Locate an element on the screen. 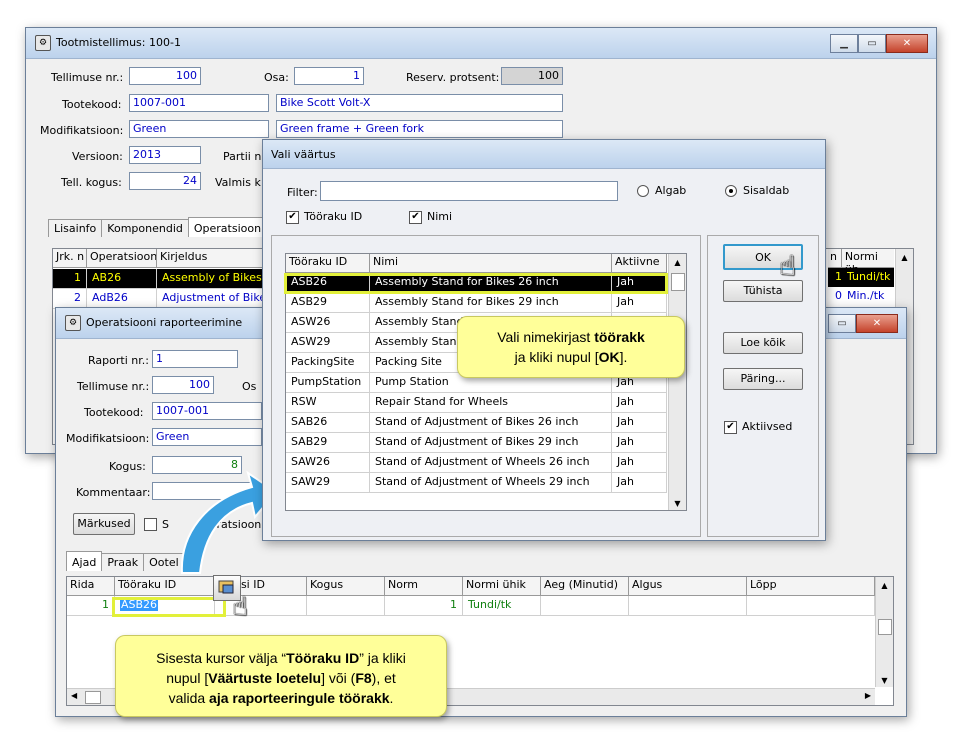 The height and width of the screenshot is (739, 960). callout-text: ja kliki nupul [ is located at coordinates (556, 357).